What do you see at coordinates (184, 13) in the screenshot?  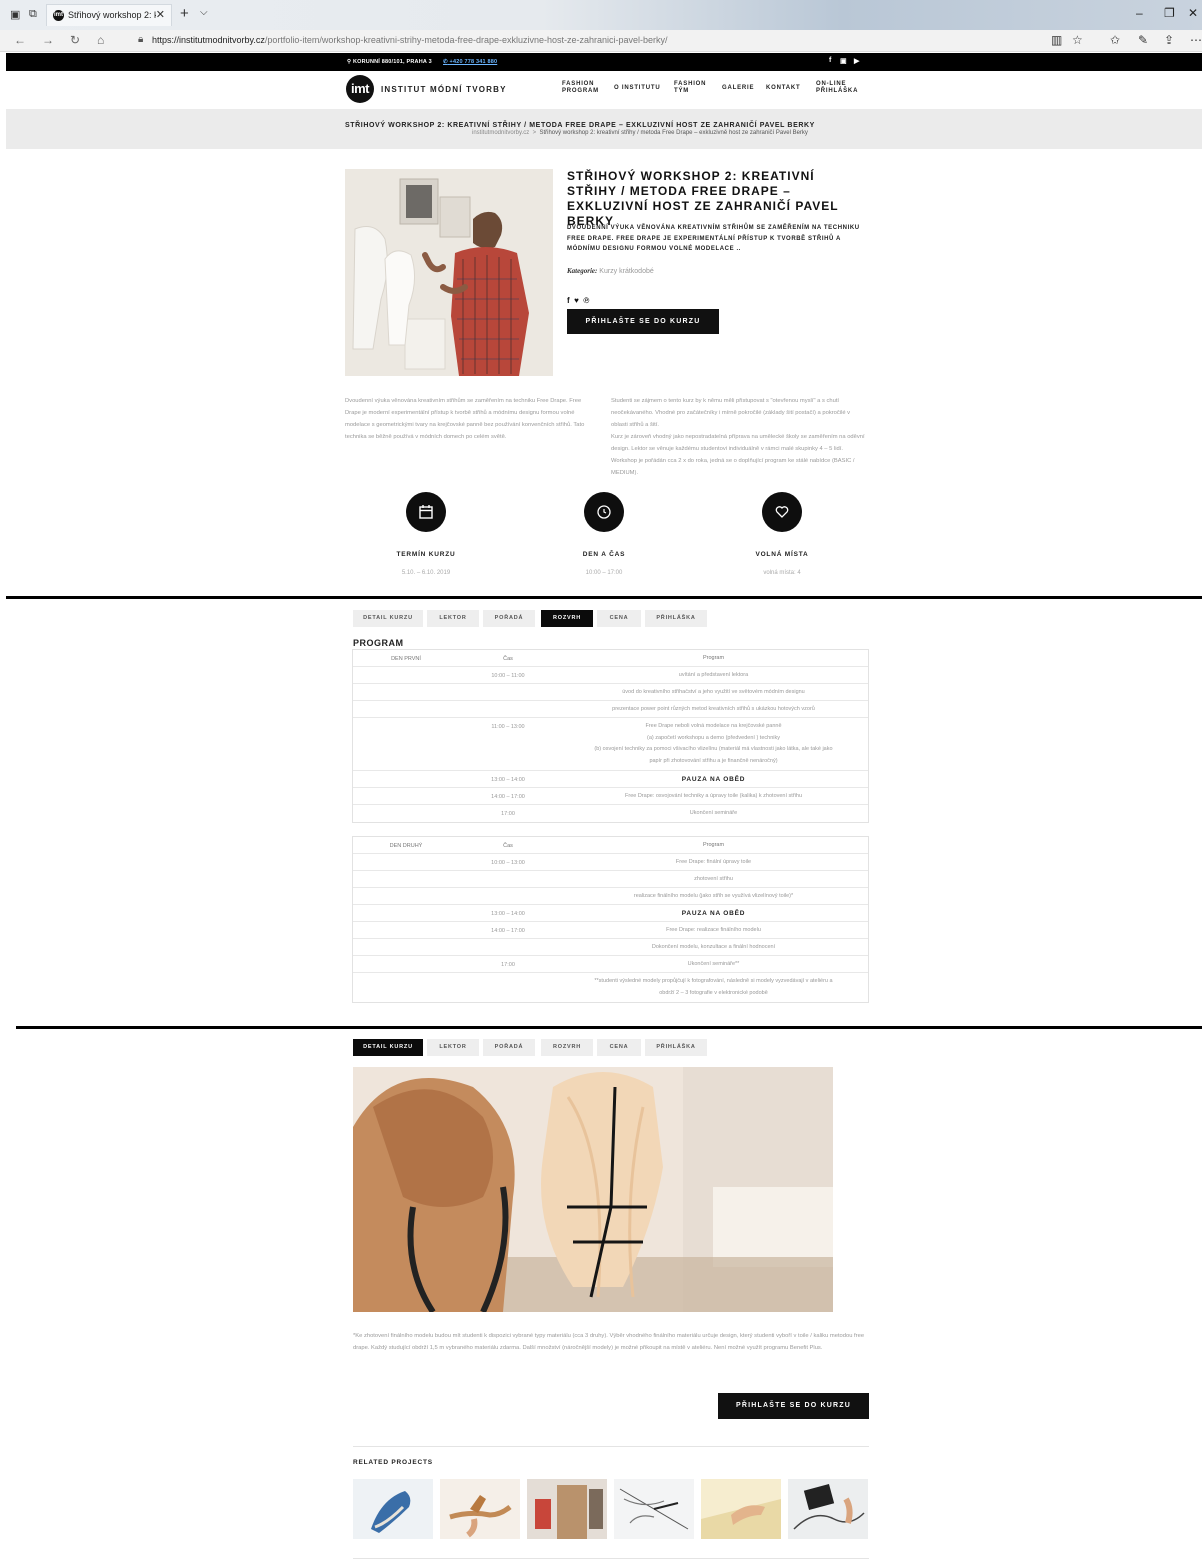 I see `new-tab-icon: +` at bounding box center [184, 13].